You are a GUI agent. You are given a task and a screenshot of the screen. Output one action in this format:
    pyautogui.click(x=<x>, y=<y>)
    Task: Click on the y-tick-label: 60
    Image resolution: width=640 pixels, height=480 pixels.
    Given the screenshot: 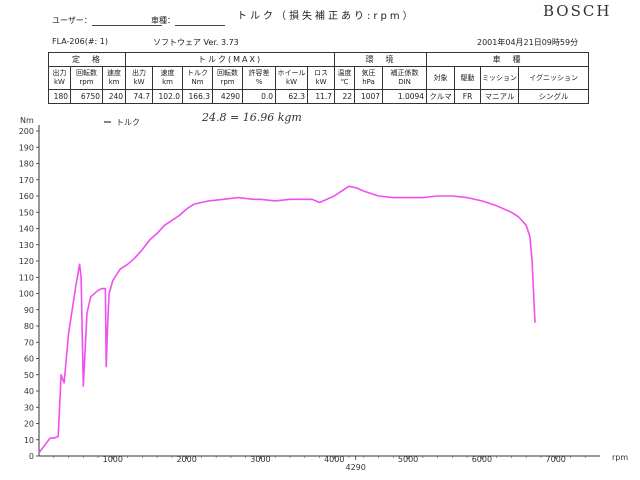 What is the action you would take?
    pyautogui.click(x=29, y=359)
    